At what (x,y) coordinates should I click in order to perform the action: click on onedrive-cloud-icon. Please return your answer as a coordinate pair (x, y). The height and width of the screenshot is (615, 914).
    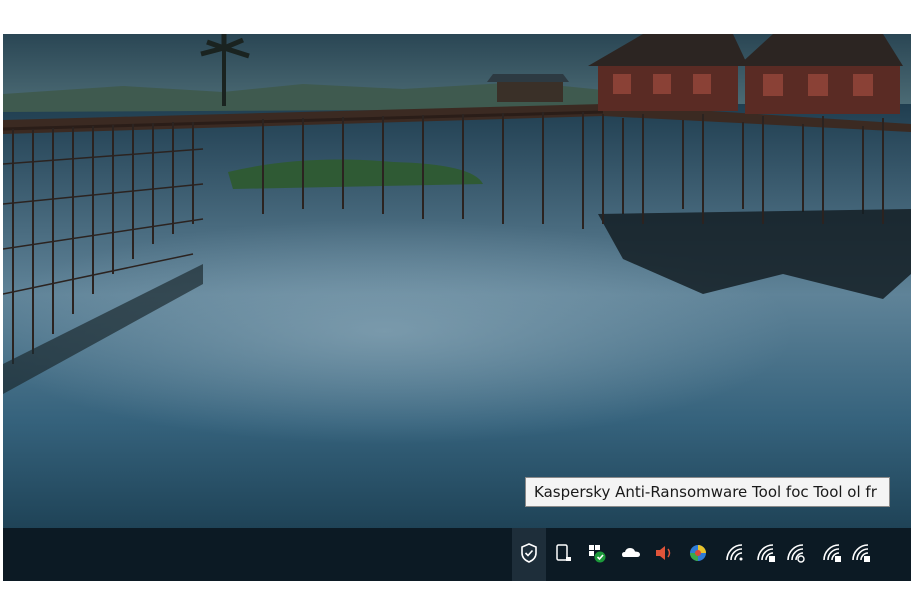
    Looking at the image, I should click on (631, 553).